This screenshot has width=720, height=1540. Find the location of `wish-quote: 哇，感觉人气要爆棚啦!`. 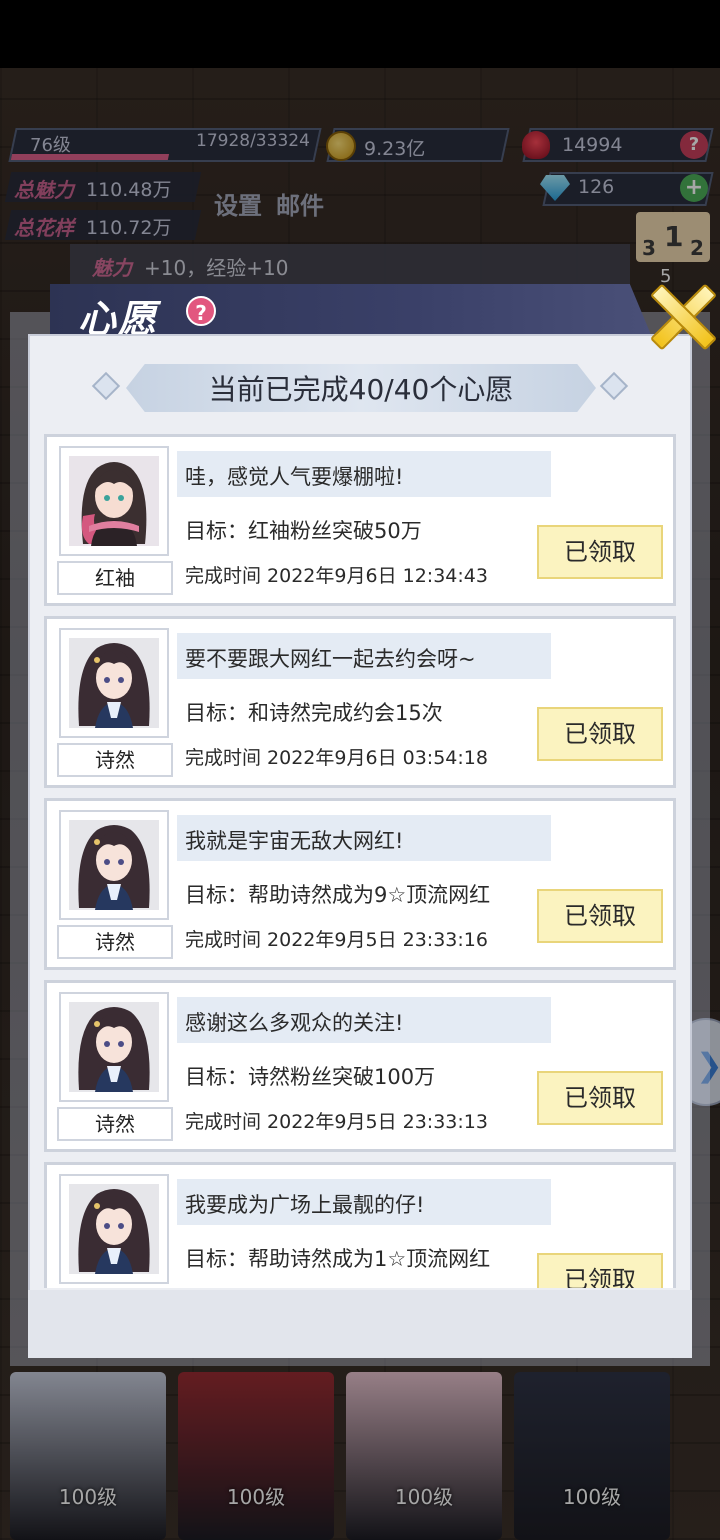

wish-quote: 哇，感觉人气要爆棚啦! is located at coordinates (294, 477).